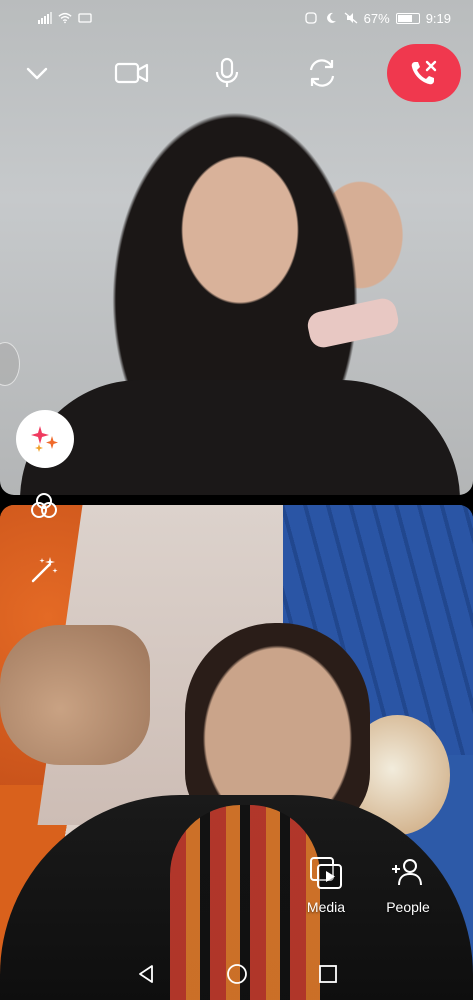  What do you see at coordinates (353, 323) in the screenshot?
I see `remote-video-watch` at bounding box center [353, 323].